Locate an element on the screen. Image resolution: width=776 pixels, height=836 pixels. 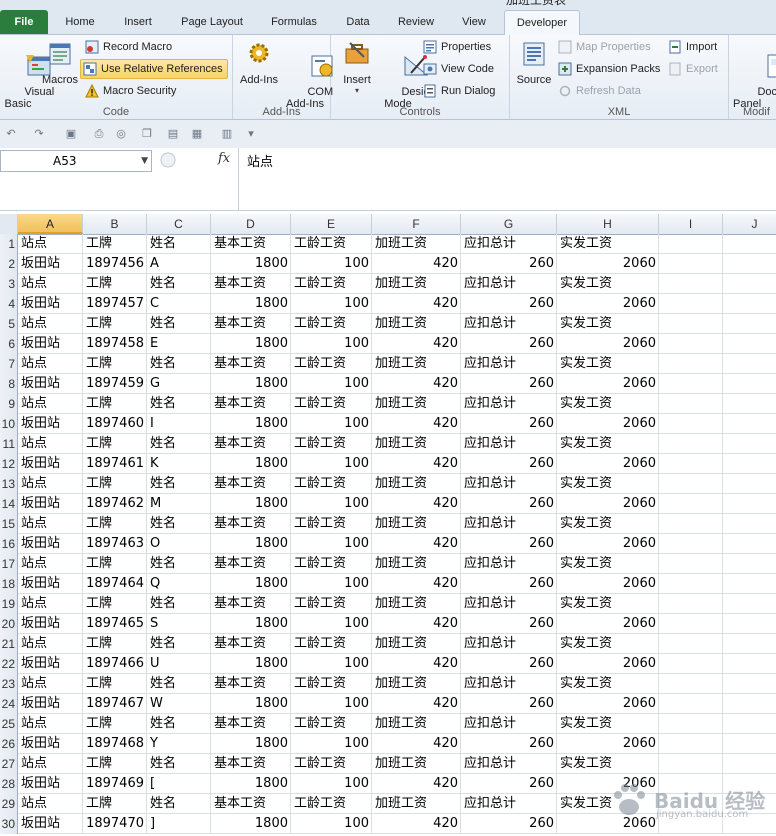
row-header: 29 is located at coordinates (9, 804).